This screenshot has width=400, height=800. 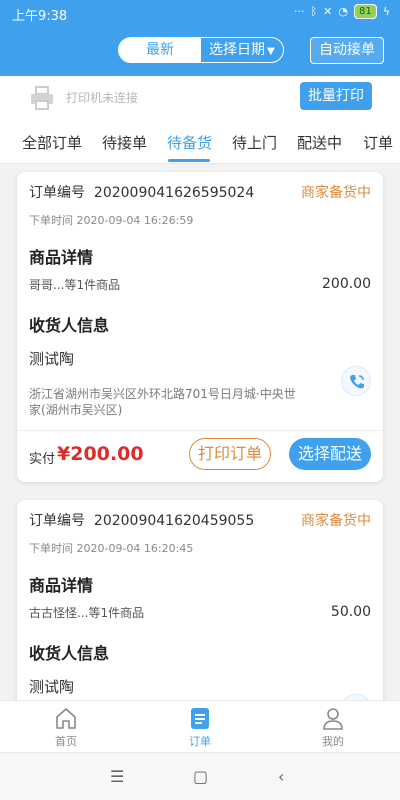 What do you see at coordinates (66, 718) in the screenshot?
I see `home-icon` at bounding box center [66, 718].